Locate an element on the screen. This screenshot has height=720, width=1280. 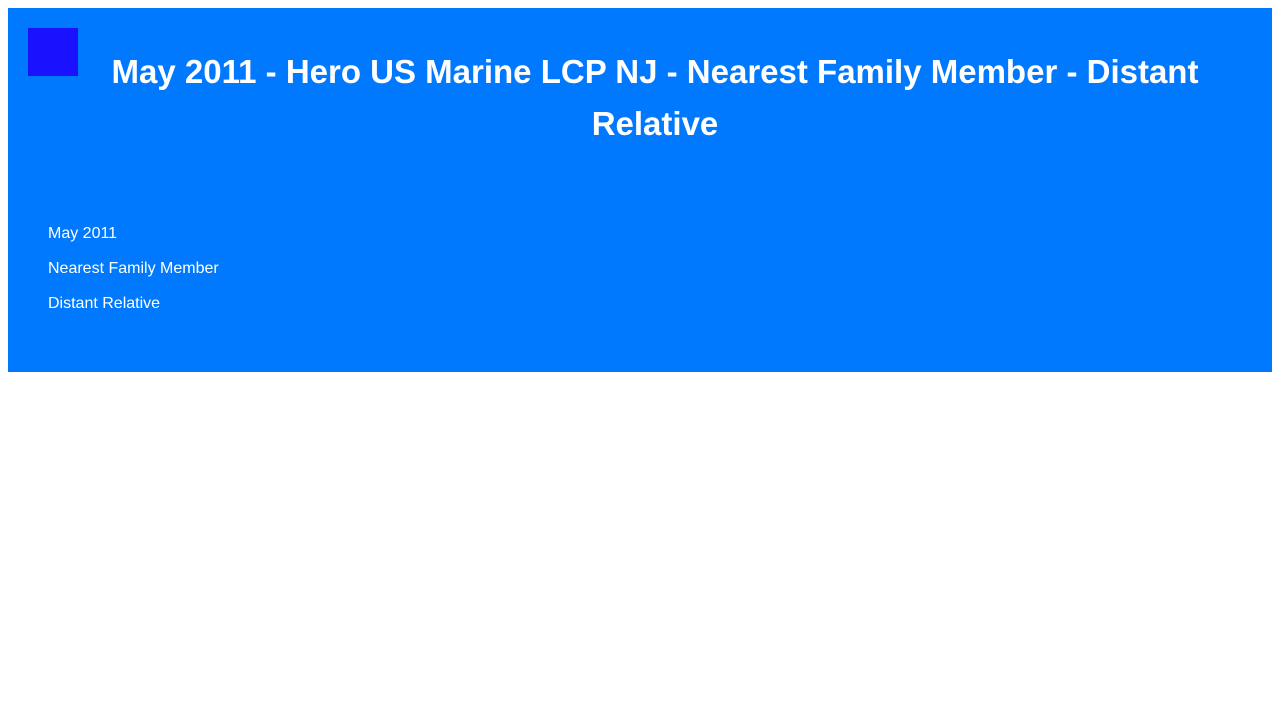
list-item-distant-relative: Distant Relative is located at coordinates (104, 303).